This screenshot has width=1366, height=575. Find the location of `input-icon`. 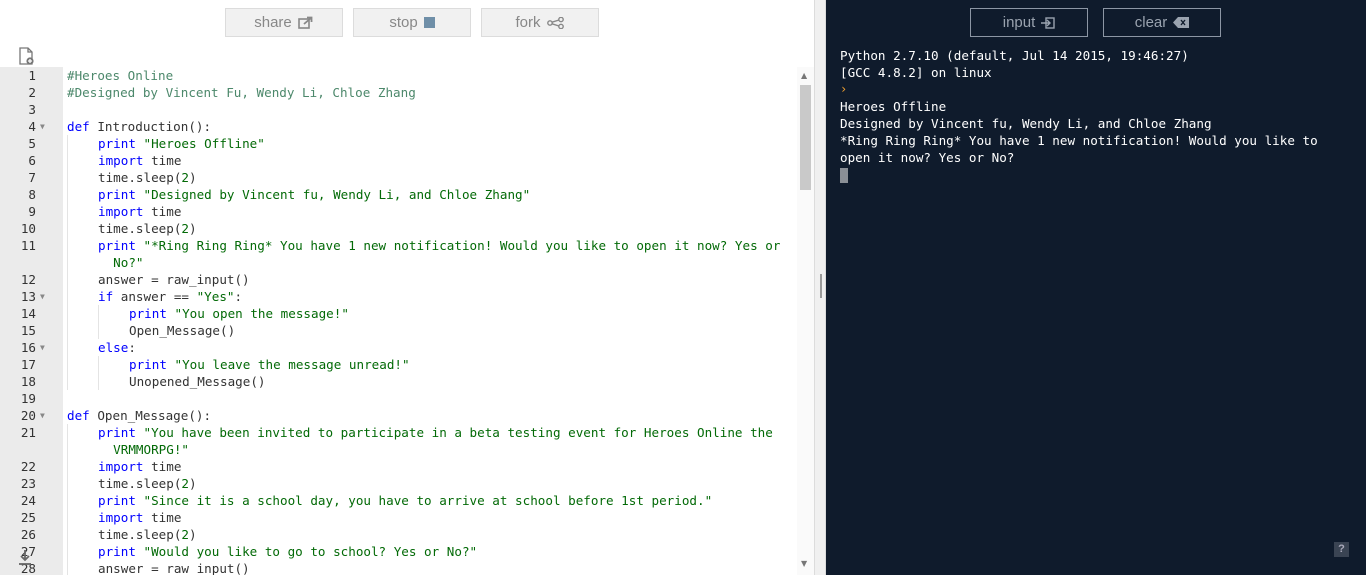

input-icon is located at coordinates (1048, 22).